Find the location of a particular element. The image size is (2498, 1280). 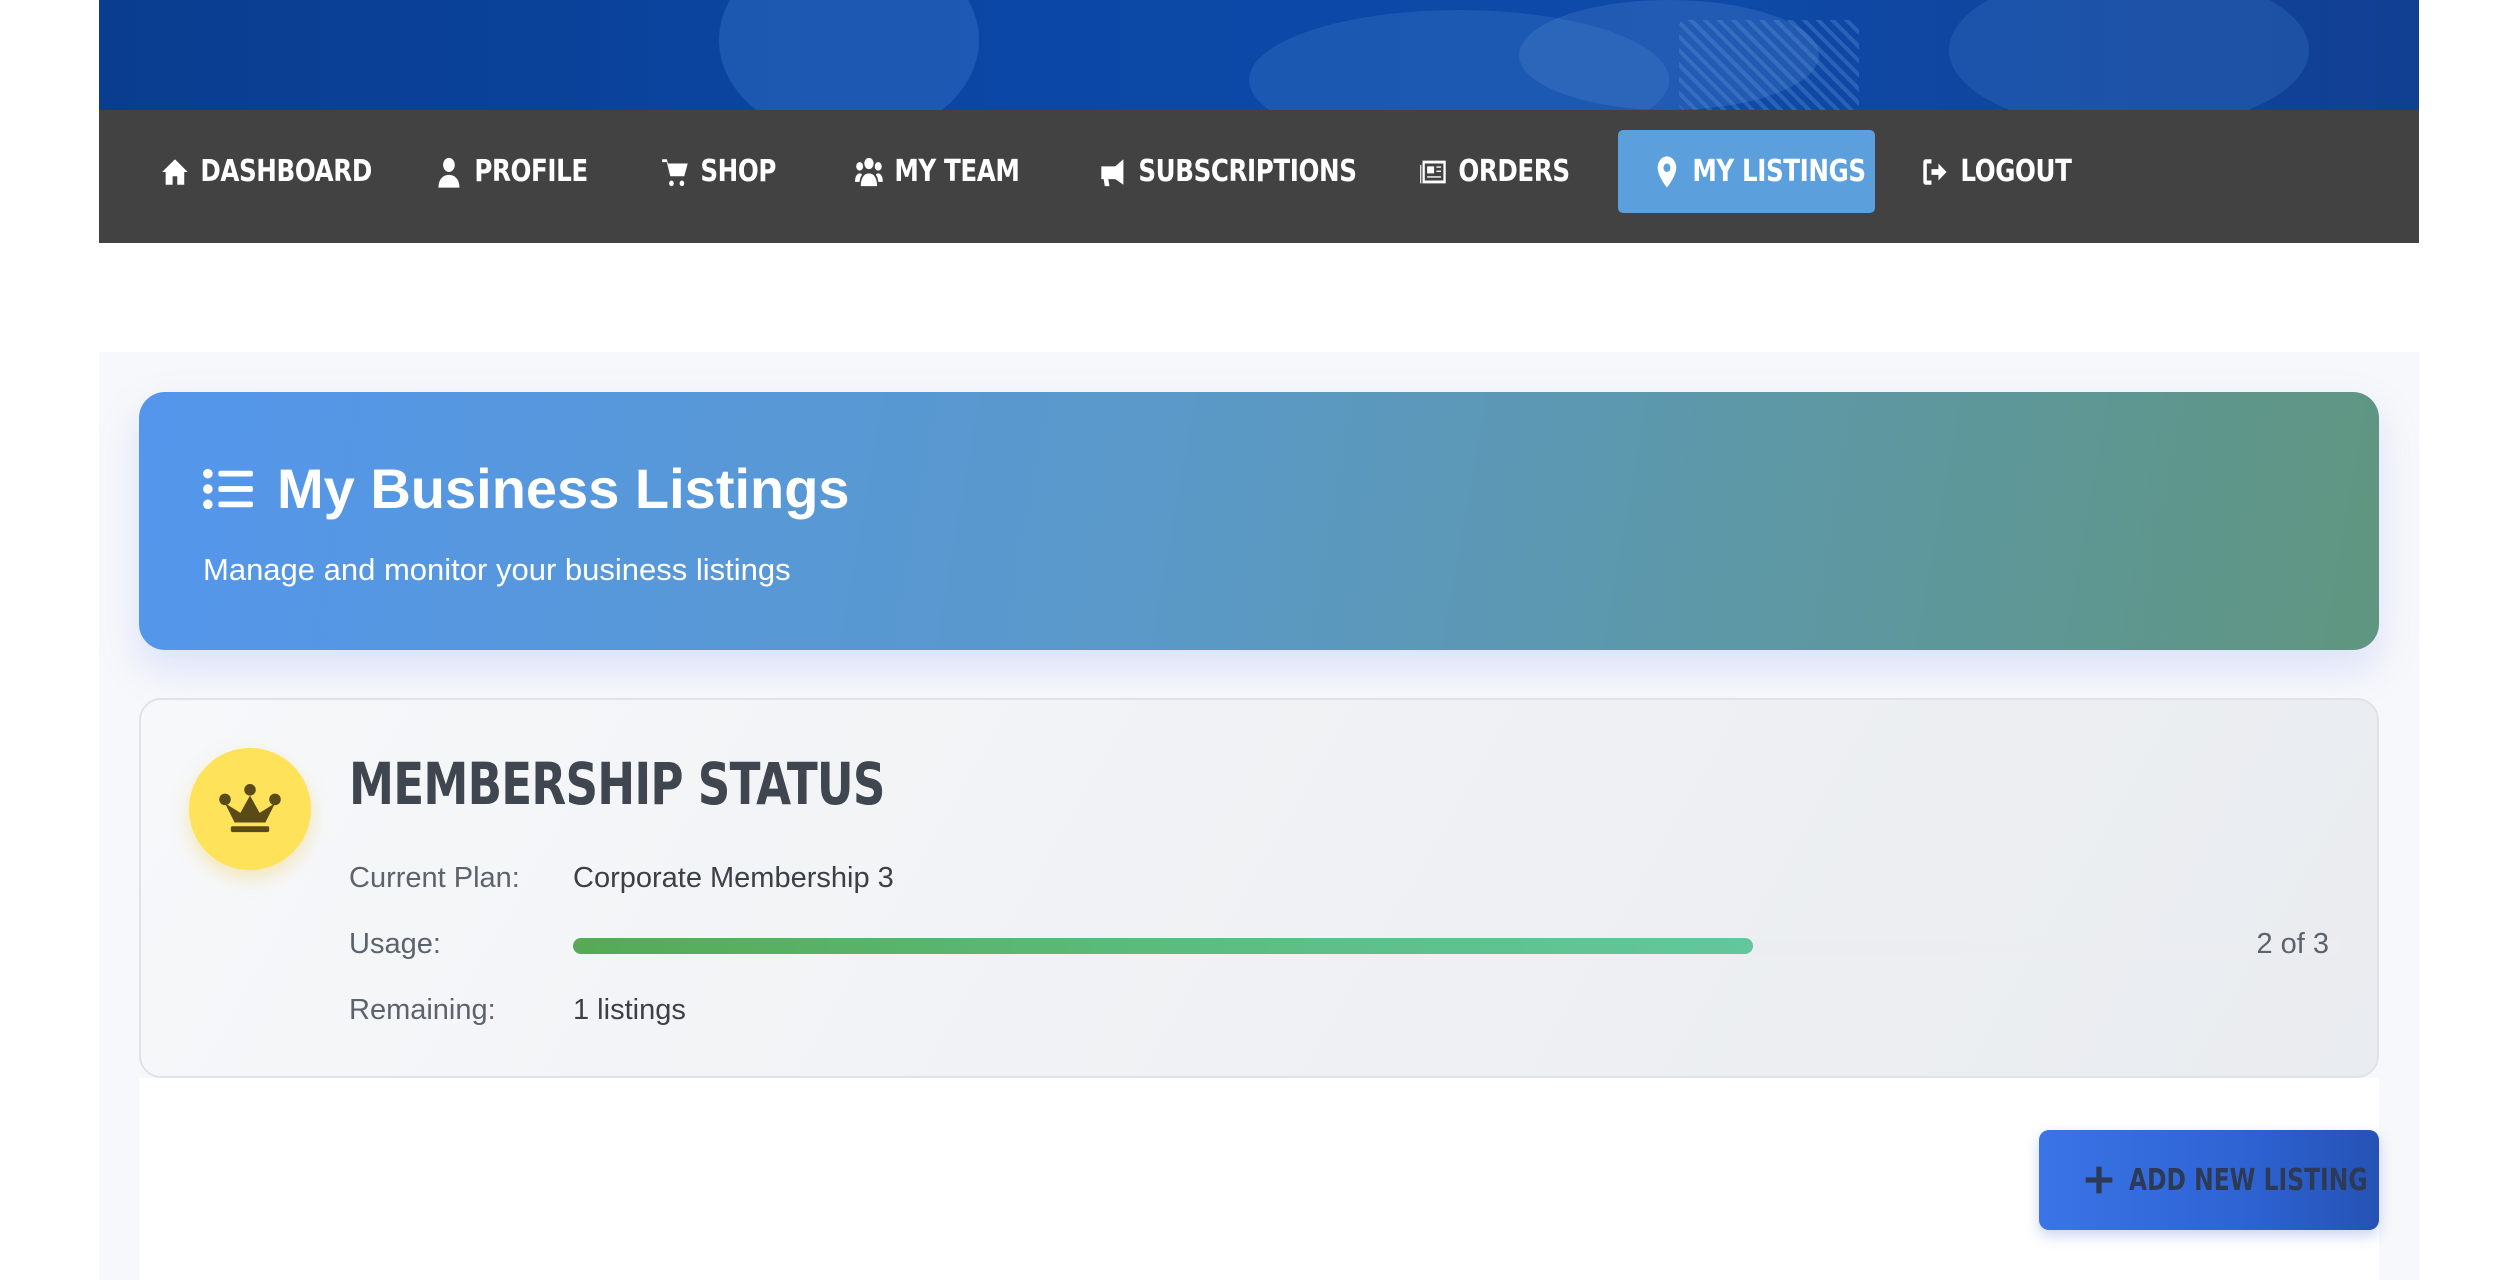

usage-progress-fill is located at coordinates (1163, 946).